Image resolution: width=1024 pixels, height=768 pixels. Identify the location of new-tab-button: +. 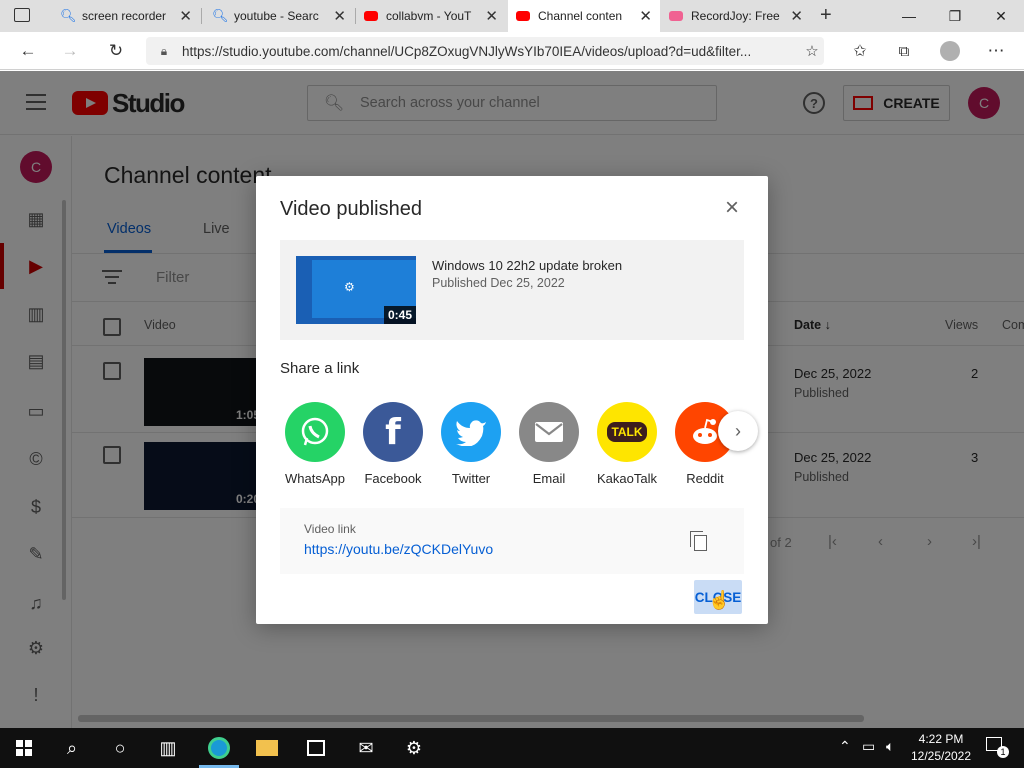
(826, 15).